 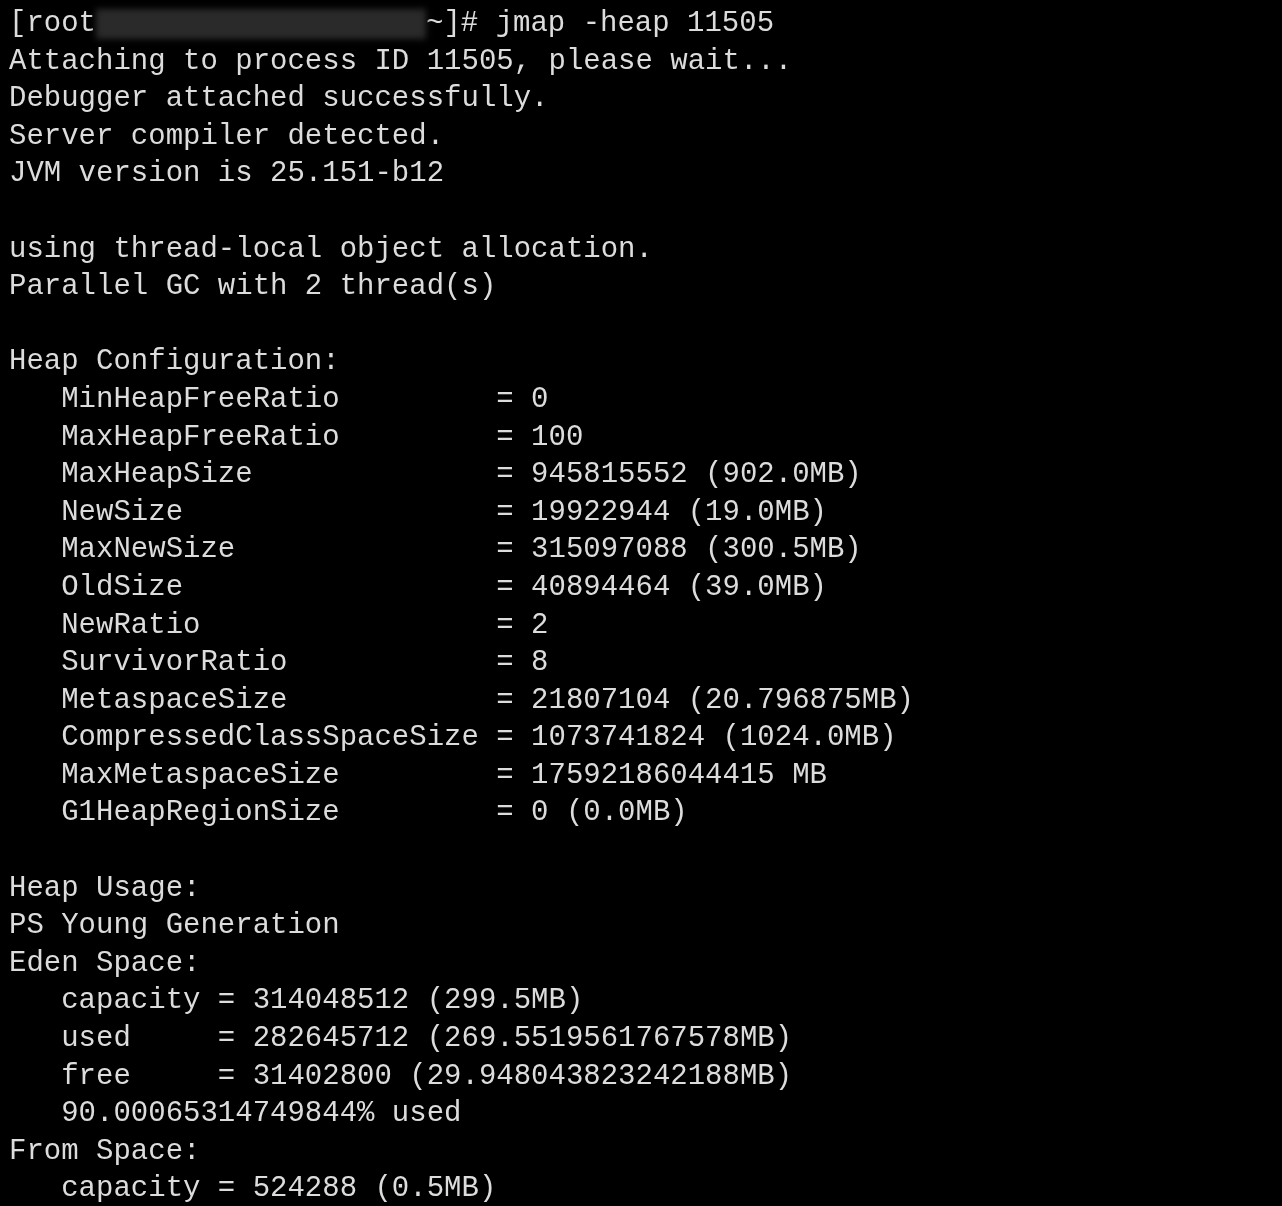 What do you see at coordinates (305, 663) in the screenshot?
I see `terminal-line: SurvivorRatio = 8` at bounding box center [305, 663].